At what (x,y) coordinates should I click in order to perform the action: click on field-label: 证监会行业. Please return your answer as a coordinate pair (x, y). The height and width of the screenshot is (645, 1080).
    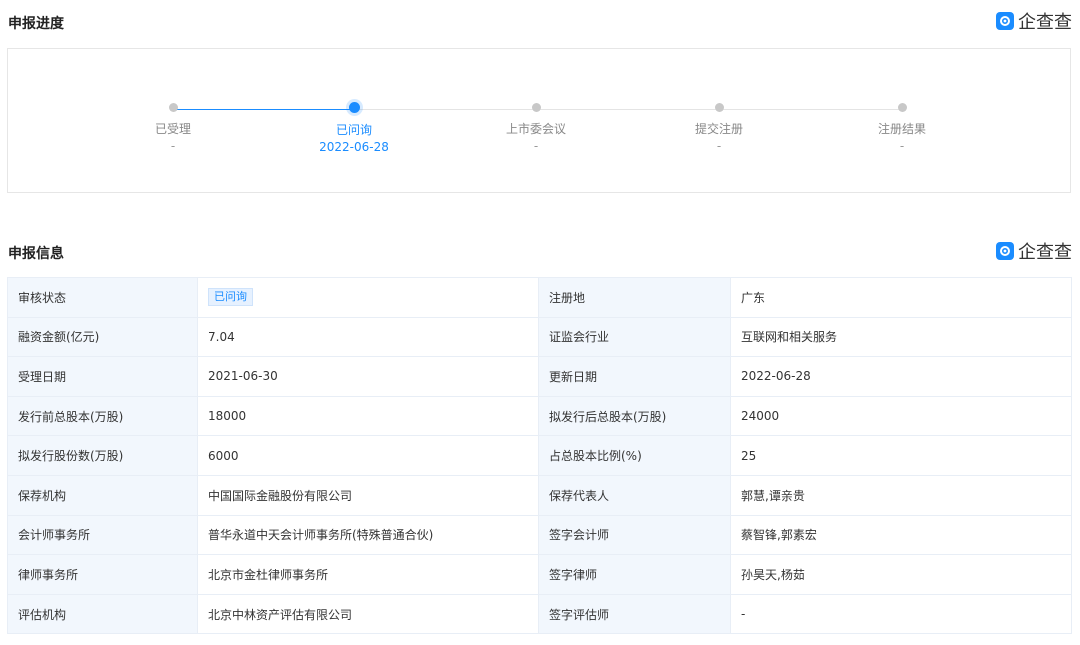
    Looking at the image, I should click on (634, 337).